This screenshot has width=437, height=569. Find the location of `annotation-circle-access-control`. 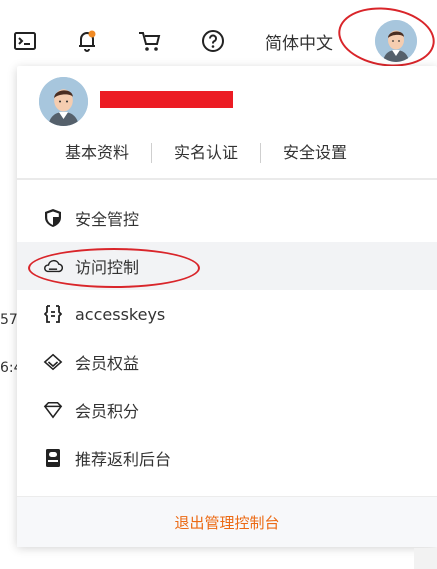

annotation-circle-access-control is located at coordinates (114, 268).